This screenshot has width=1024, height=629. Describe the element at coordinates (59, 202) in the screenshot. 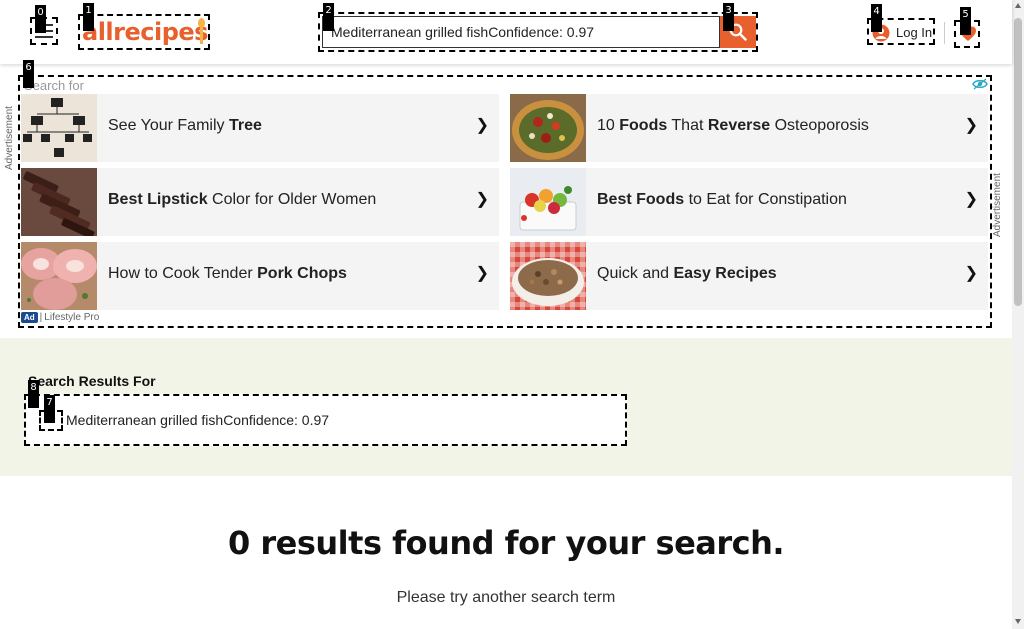

I see `lipstick-thumbnail` at that location.